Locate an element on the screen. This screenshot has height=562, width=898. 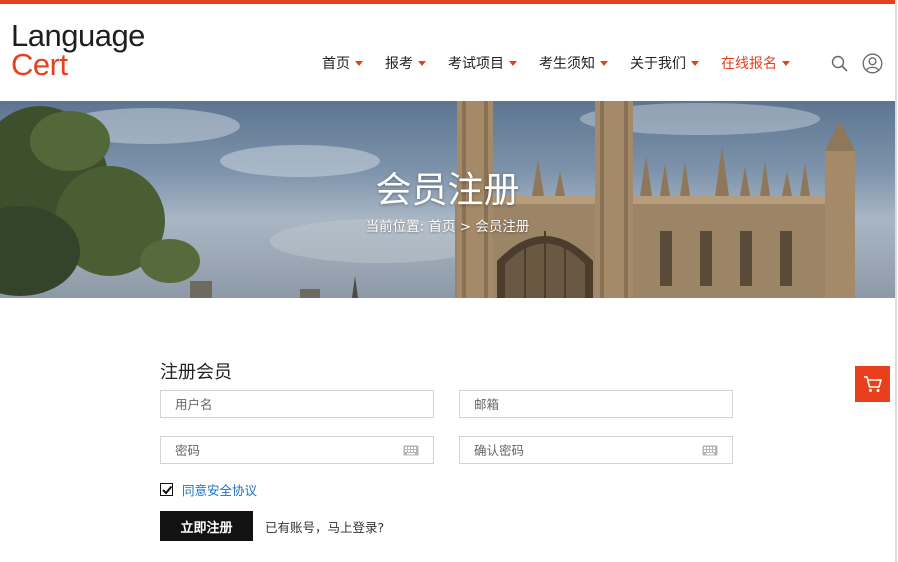
confirm-password-input is located at coordinates (596, 450).